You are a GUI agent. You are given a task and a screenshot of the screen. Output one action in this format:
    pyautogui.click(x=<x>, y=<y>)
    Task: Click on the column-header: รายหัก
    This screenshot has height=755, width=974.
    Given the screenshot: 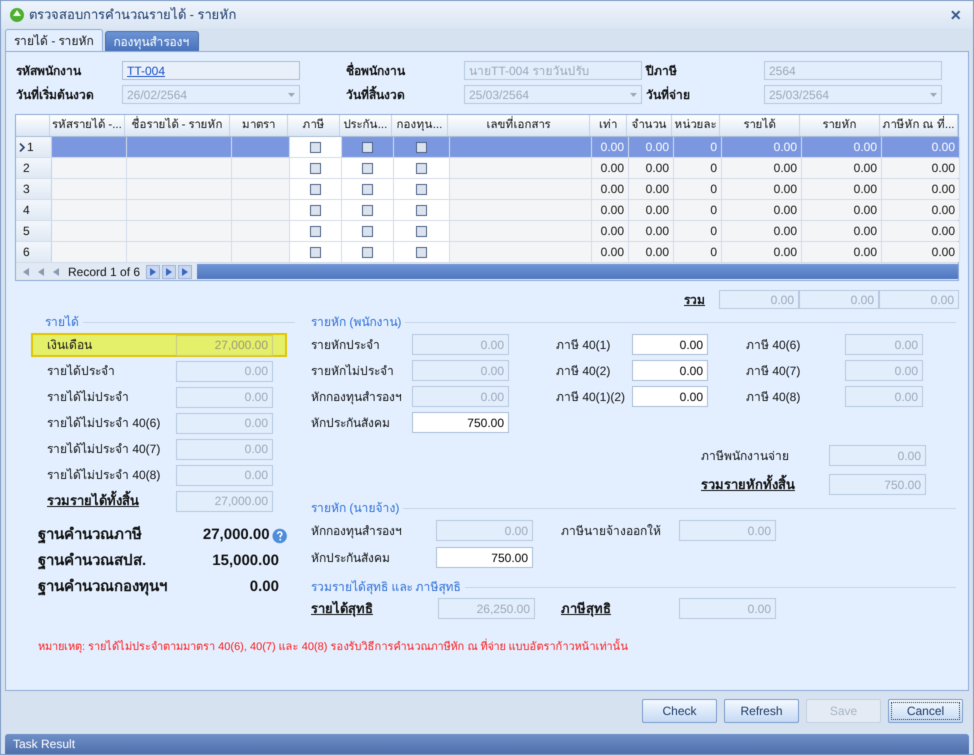 What is the action you would take?
    pyautogui.click(x=840, y=125)
    